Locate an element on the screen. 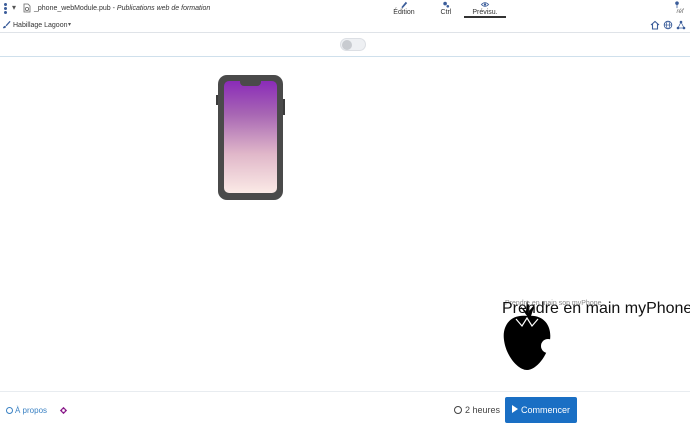  start-label: Commencer is located at coordinates (545, 410).